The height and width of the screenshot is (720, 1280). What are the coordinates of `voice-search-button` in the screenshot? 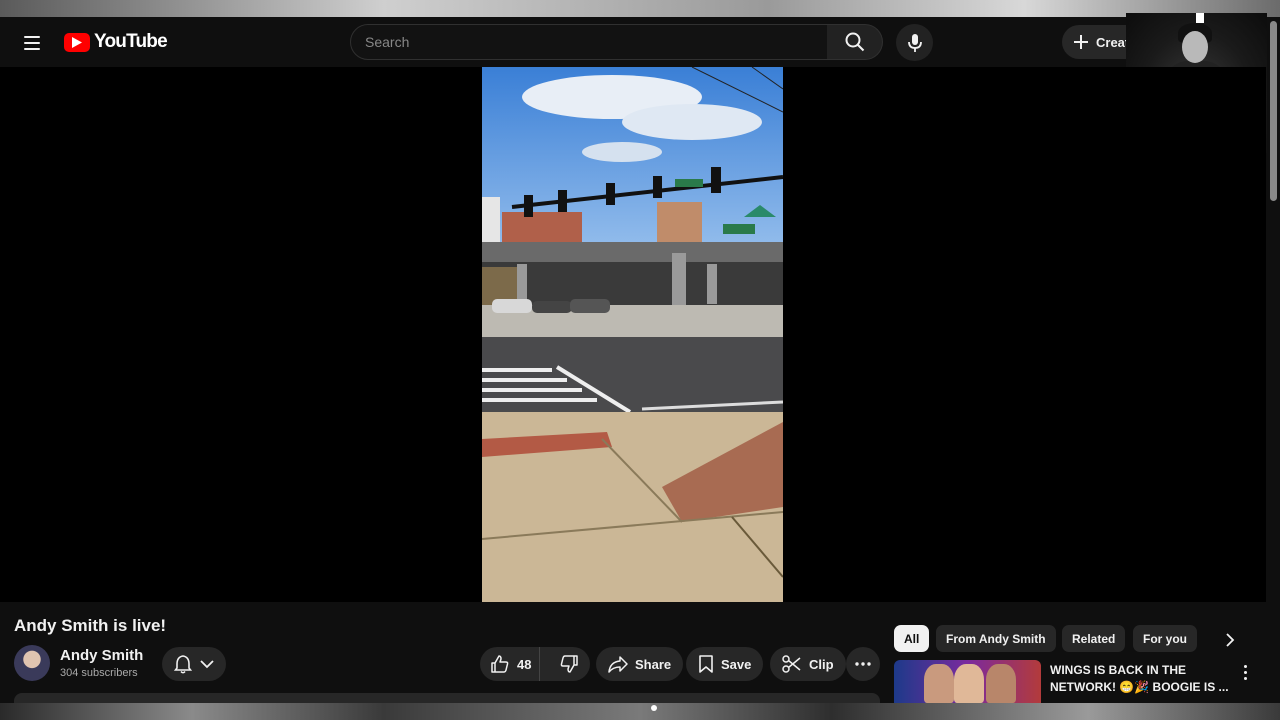 It's located at (914, 42).